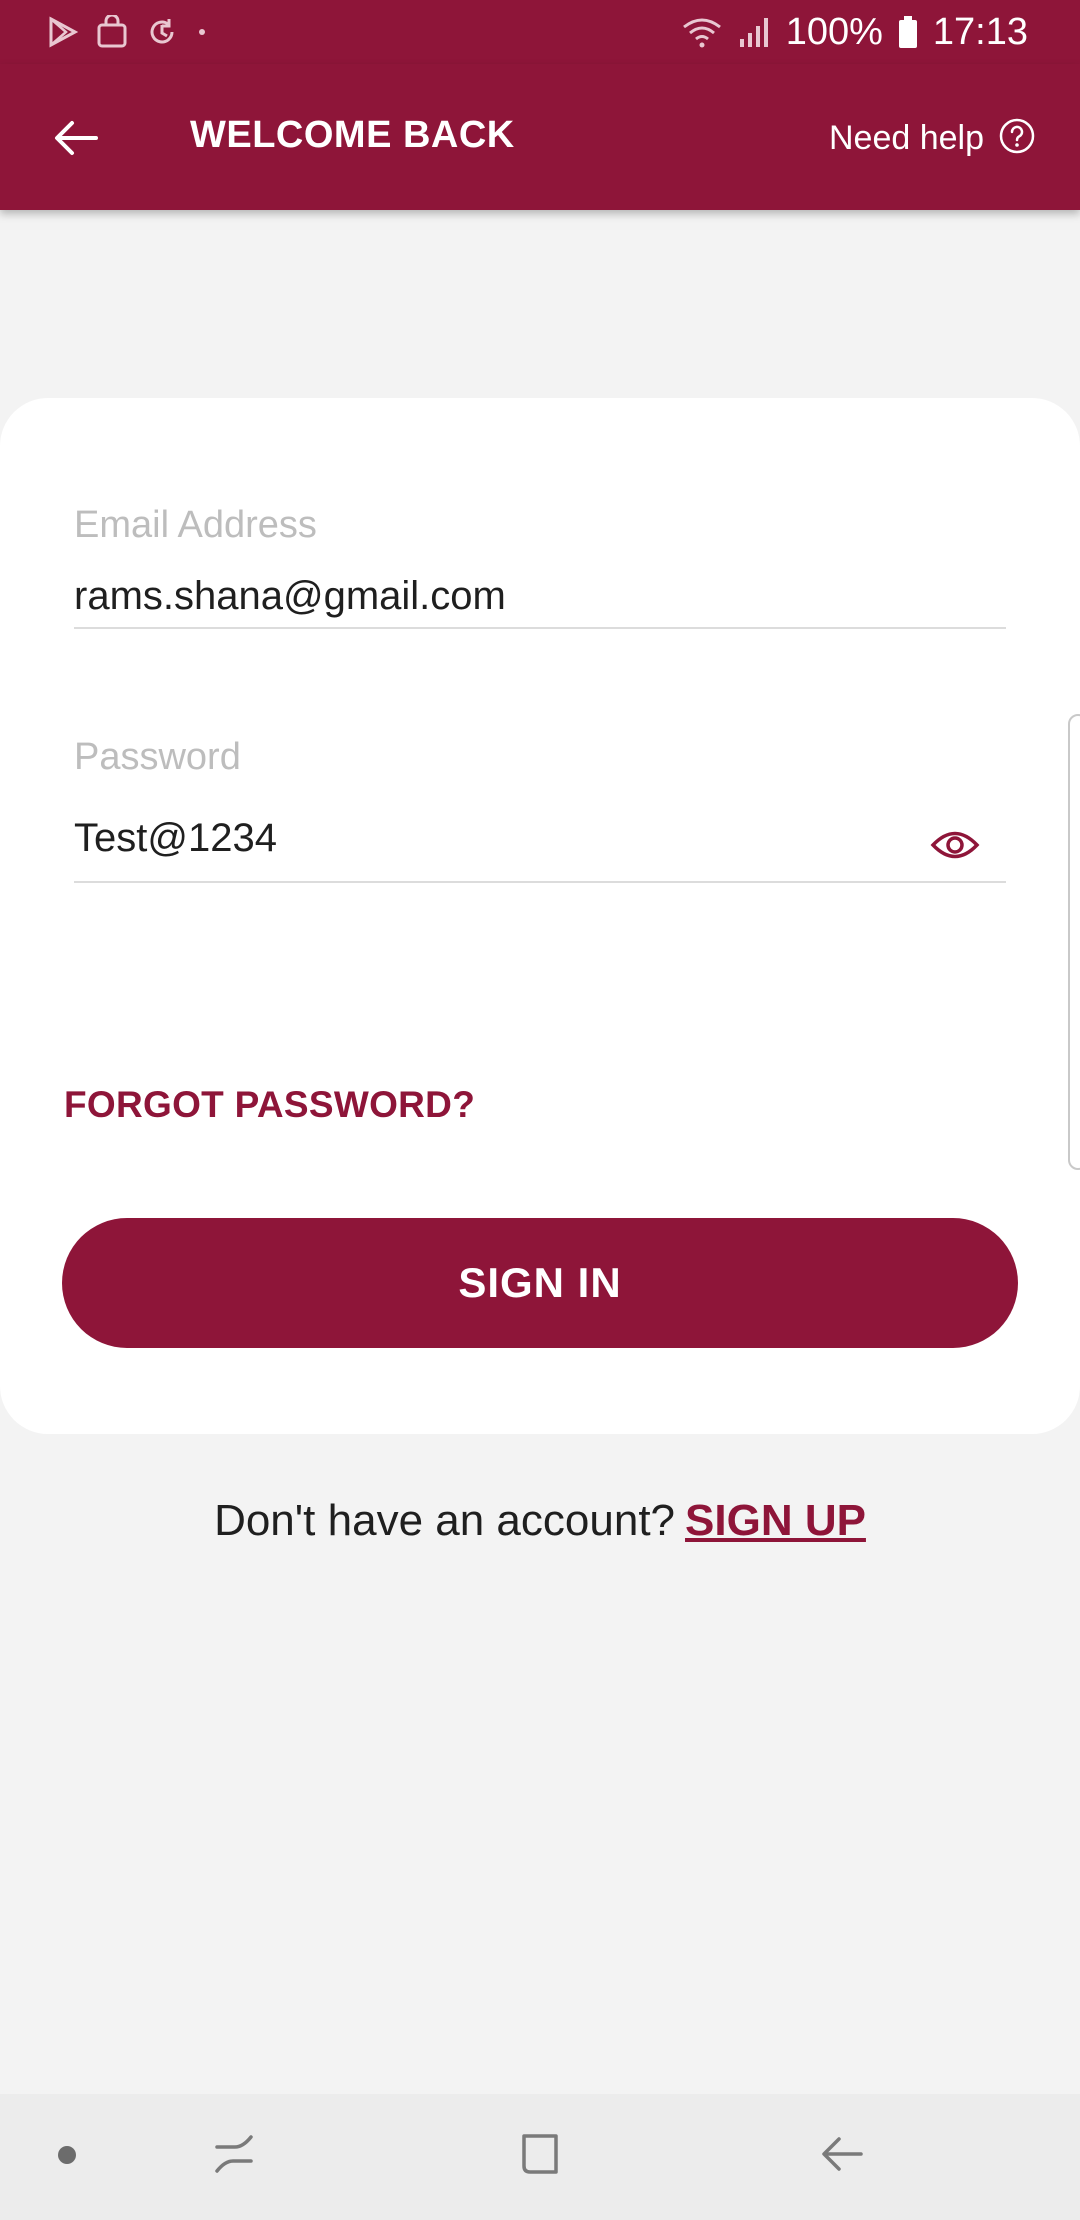 The image size is (1080, 2220). I want to click on email-label: Email Address, so click(195, 525).